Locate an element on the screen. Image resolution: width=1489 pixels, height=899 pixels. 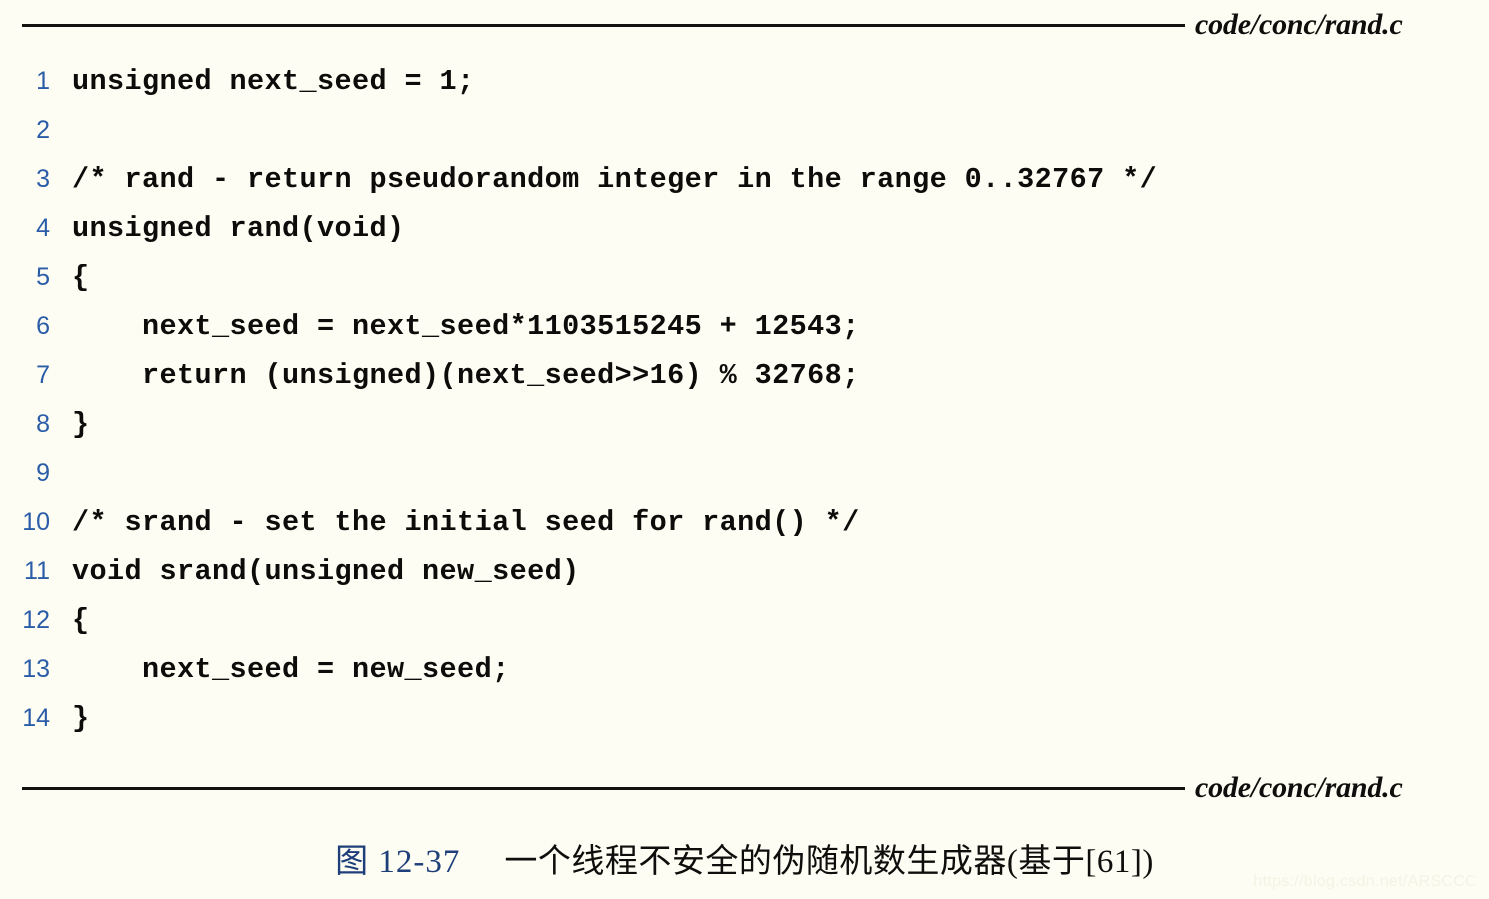
top-rule-row: code/conc/rand.c is located at coordinates (744, 25).